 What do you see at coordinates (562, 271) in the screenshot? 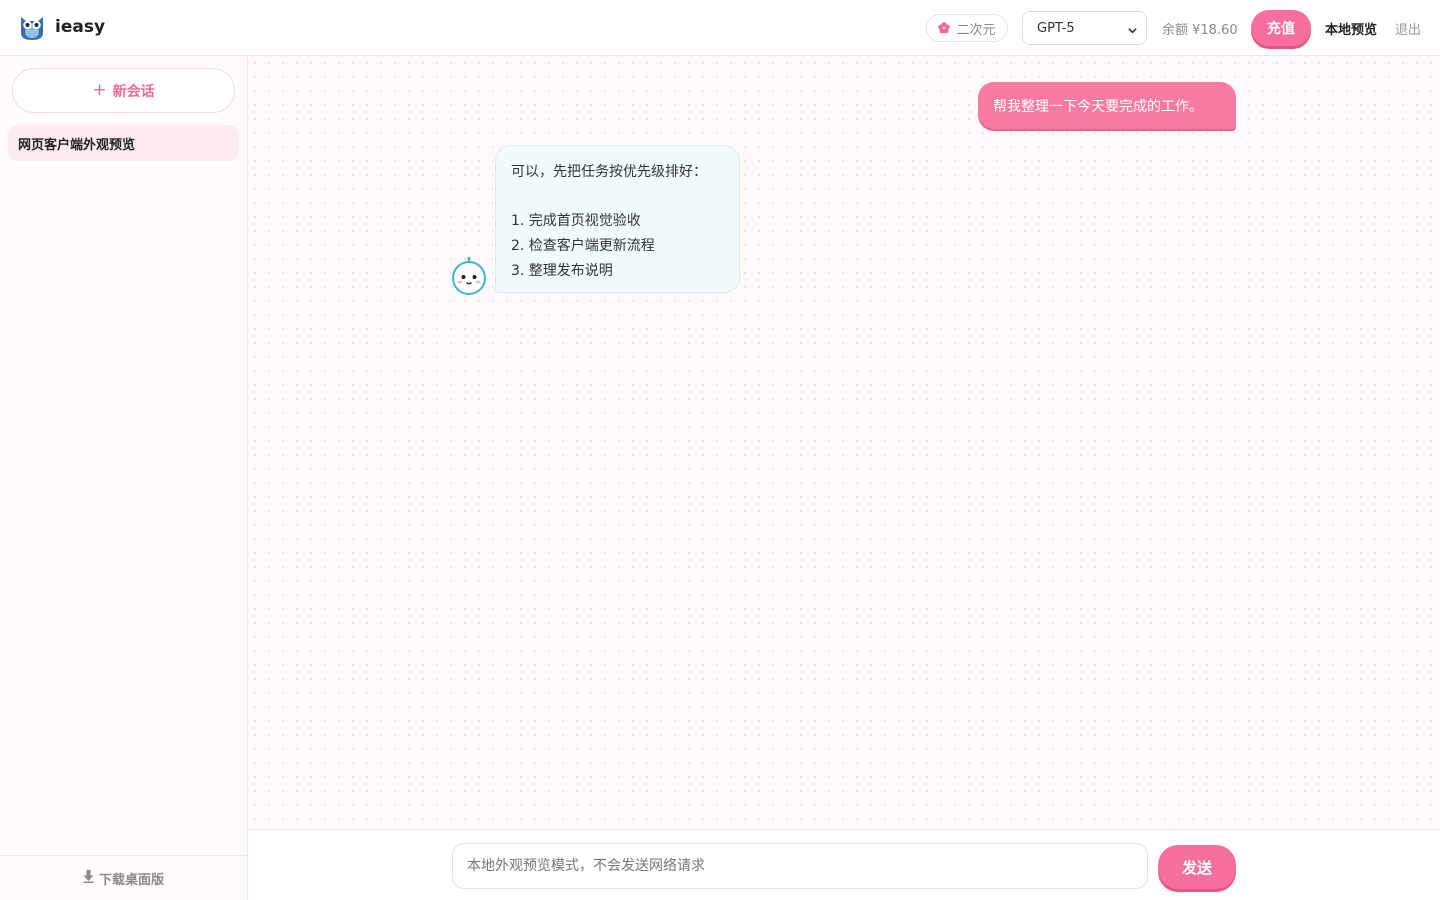
I see `assistant-message-line: 3. 整理发布说明` at bounding box center [562, 271].